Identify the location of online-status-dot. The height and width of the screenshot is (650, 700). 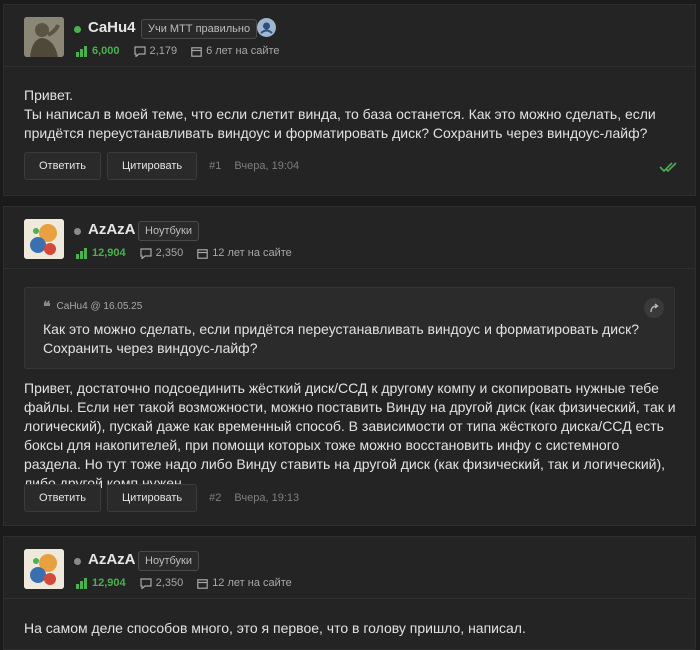
(77, 29).